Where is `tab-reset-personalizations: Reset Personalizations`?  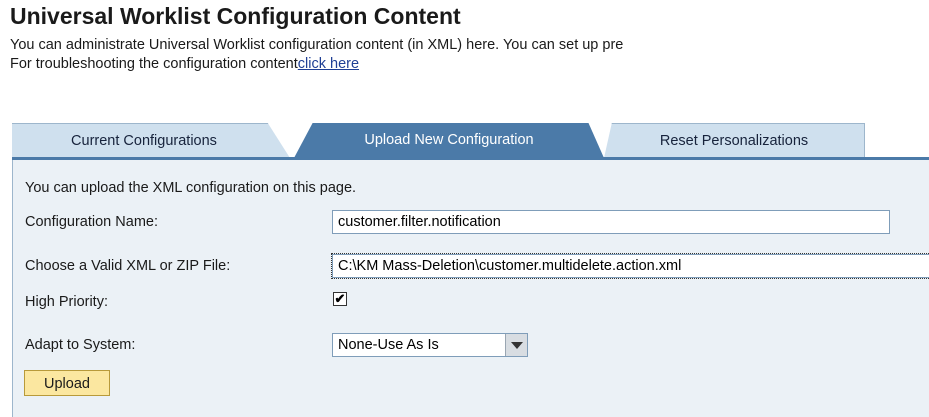
tab-reset-personalizations: Reset Personalizations is located at coordinates (734, 140).